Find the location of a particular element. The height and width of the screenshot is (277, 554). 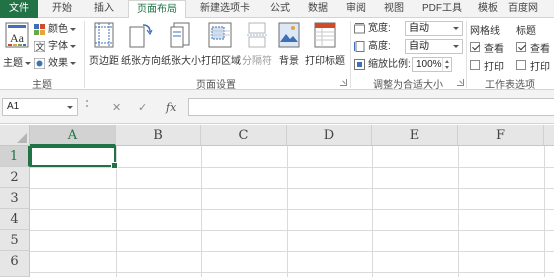

formula-buttons: ✕ ✓ fx is located at coordinates (144, 107).